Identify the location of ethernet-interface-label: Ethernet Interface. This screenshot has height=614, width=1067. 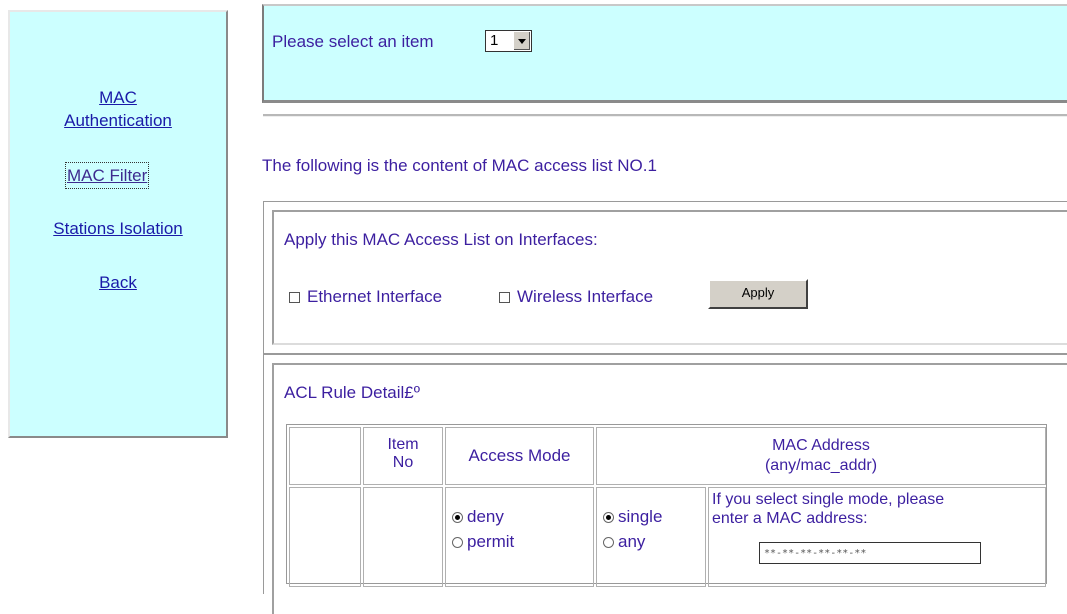
(375, 296).